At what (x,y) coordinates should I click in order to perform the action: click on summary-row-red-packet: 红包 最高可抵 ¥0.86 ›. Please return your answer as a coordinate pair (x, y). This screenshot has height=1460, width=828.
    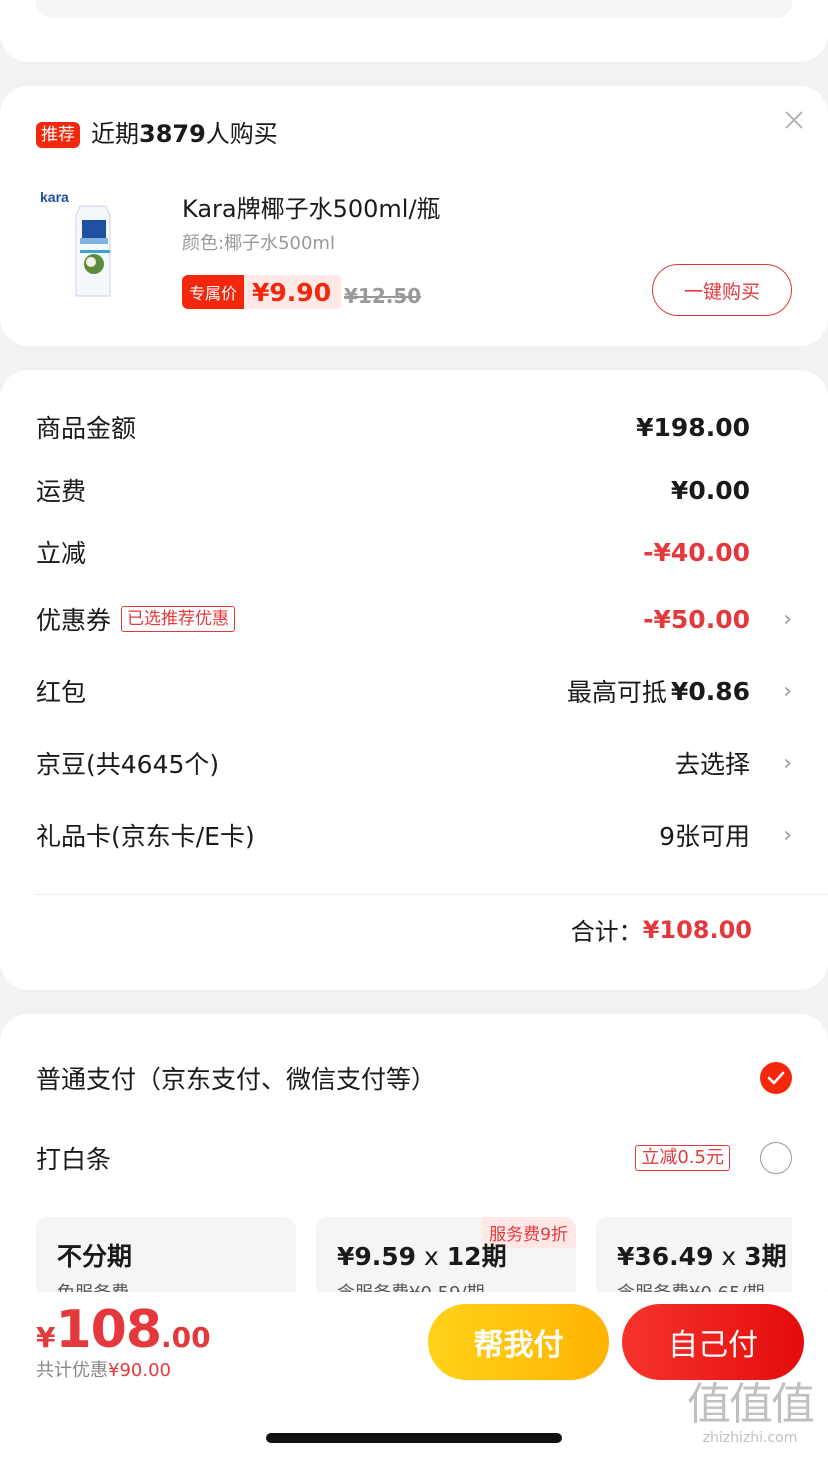
    Looking at the image, I should click on (414, 691).